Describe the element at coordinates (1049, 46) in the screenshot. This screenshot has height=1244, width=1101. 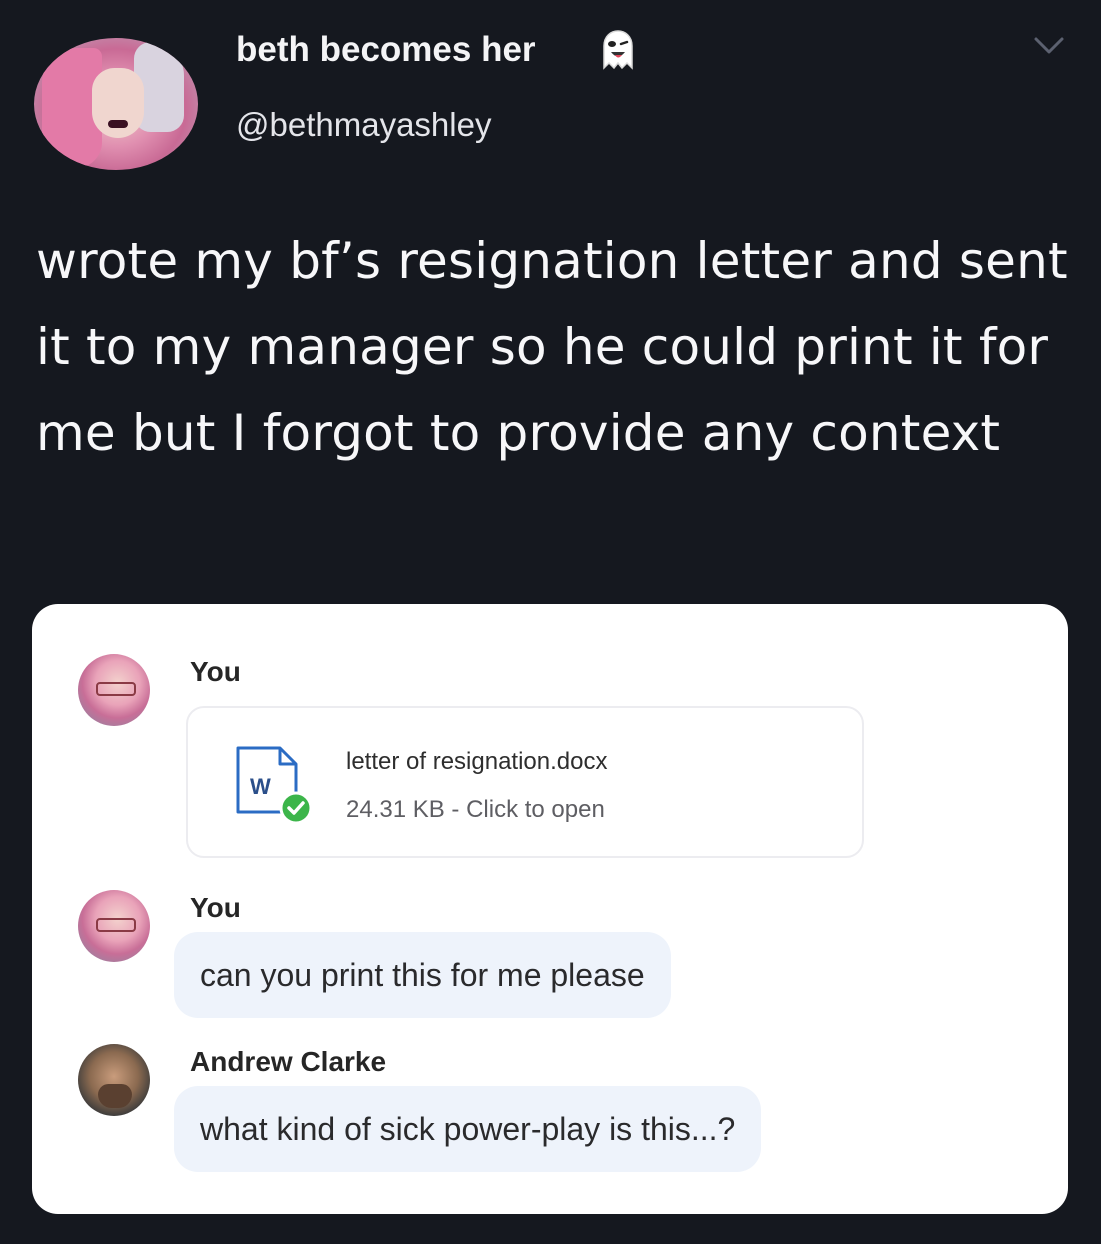
I see `chevron-down-icon` at that location.